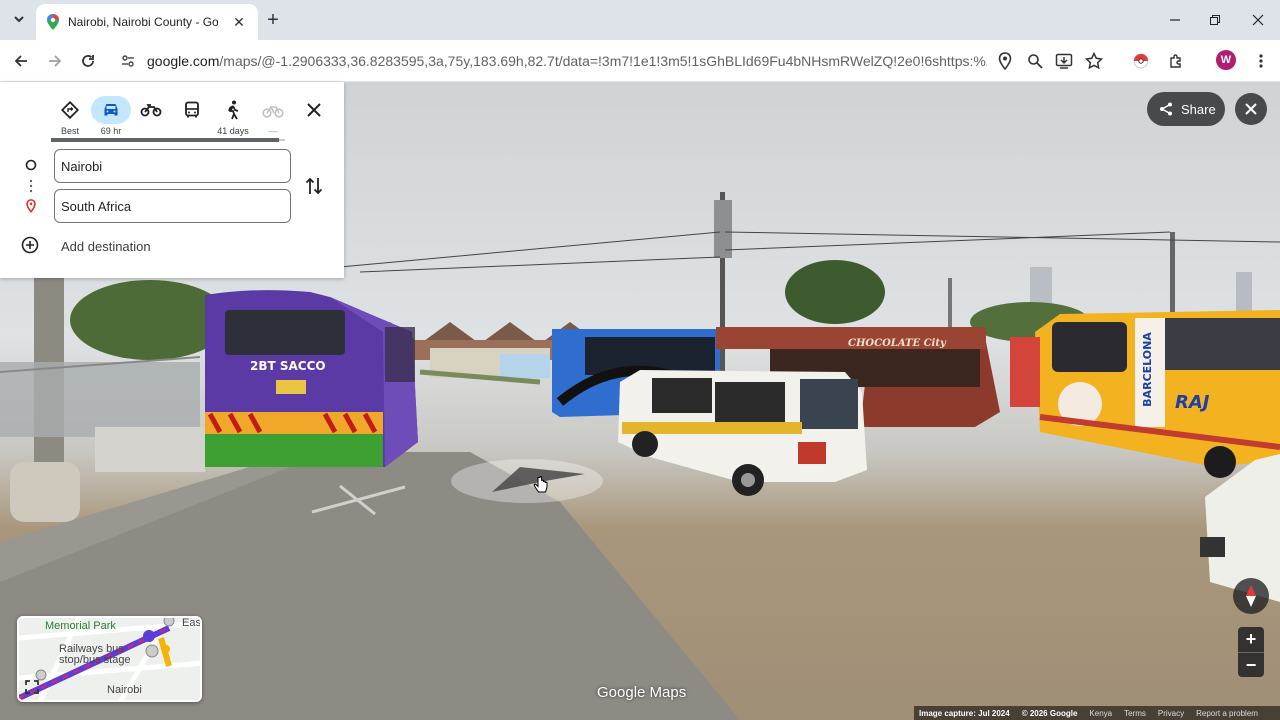 The height and width of the screenshot is (720, 1280). Describe the element at coordinates (233, 131) in the screenshot. I see `mode-walking-label: 41 days` at that location.